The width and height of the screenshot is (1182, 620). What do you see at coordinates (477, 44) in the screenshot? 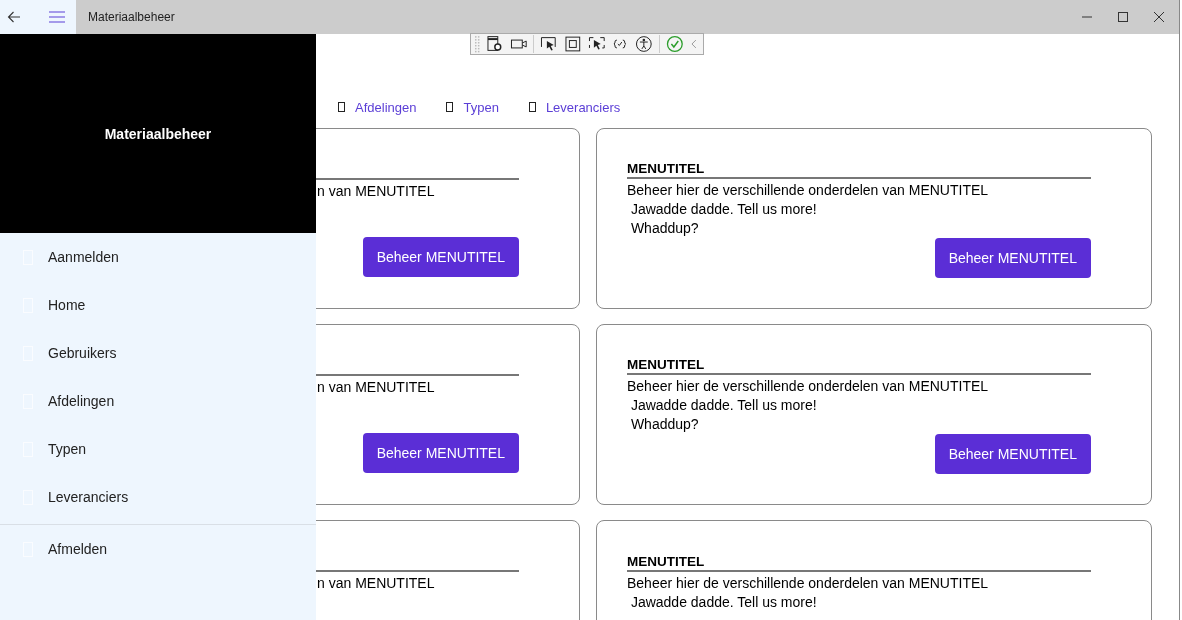
I see `grip-icon` at bounding box center [477, 44].